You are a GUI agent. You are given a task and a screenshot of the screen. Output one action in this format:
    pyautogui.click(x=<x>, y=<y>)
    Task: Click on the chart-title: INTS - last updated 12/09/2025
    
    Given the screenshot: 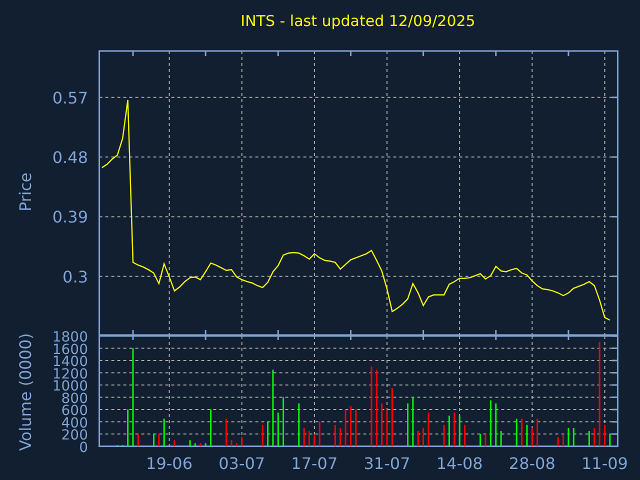 What is the action you would take?
    pyautogui.click(x=358, y=21)
    